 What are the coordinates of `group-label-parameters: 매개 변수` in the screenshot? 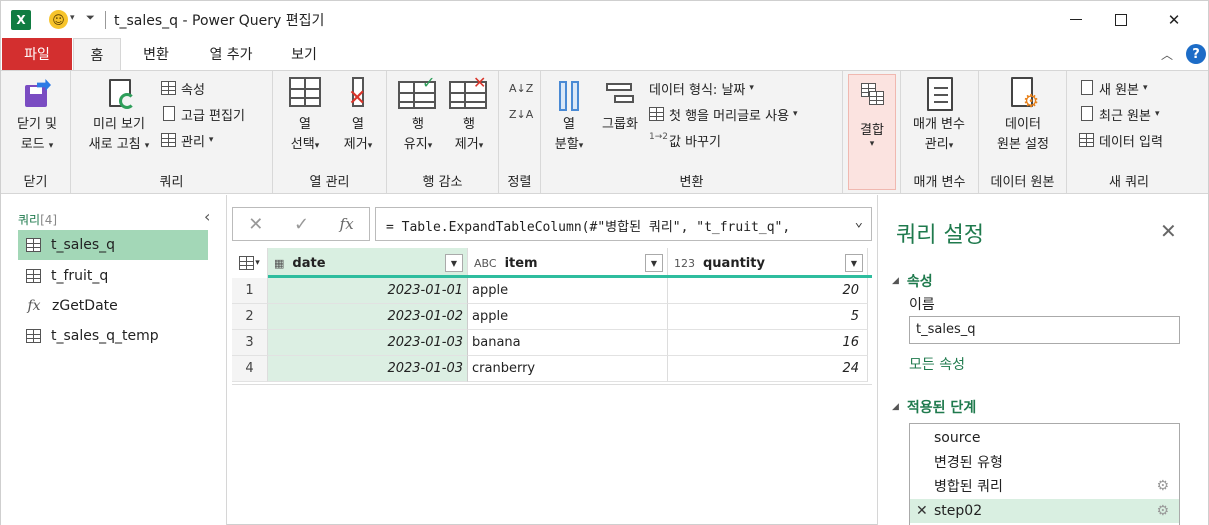 It's located at (939, 182).